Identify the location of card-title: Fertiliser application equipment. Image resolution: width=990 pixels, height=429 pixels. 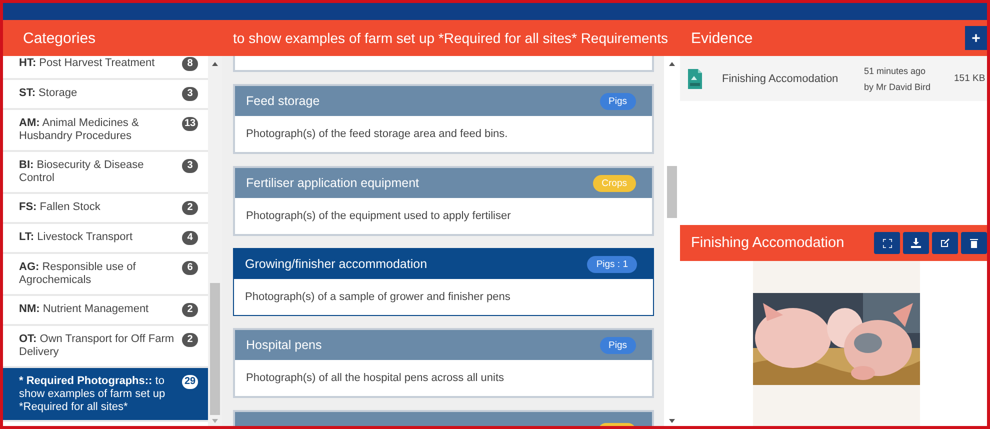
(333, 183).